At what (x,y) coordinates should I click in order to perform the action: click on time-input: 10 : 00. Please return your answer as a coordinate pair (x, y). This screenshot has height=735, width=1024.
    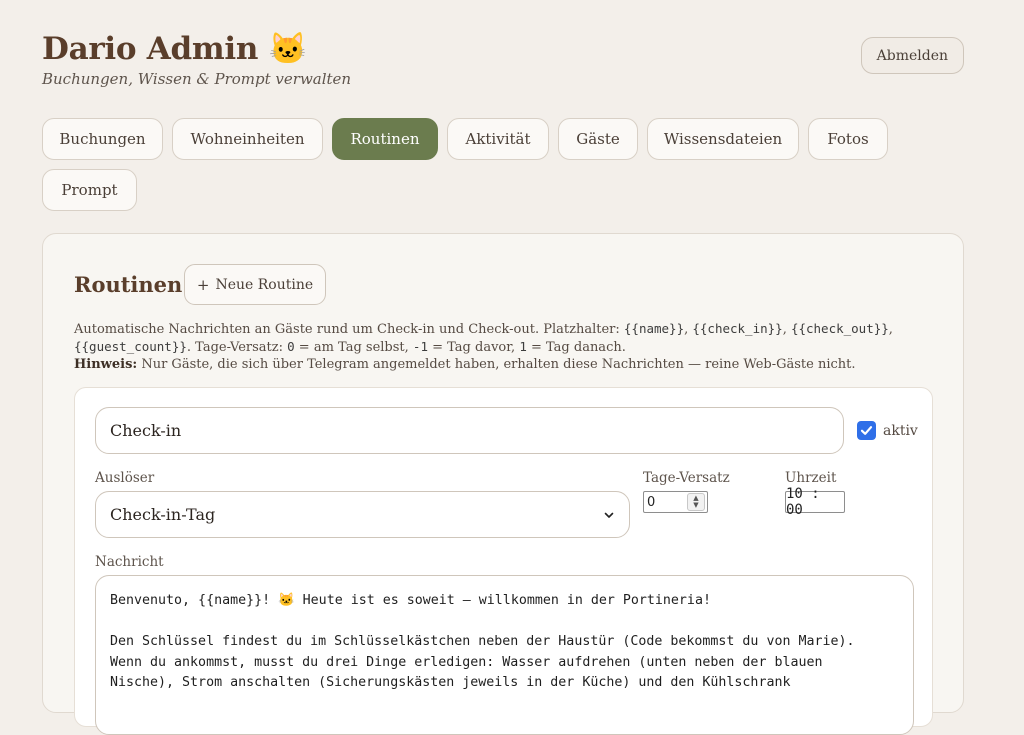
    Looking at the image, I should click on (815, 502).